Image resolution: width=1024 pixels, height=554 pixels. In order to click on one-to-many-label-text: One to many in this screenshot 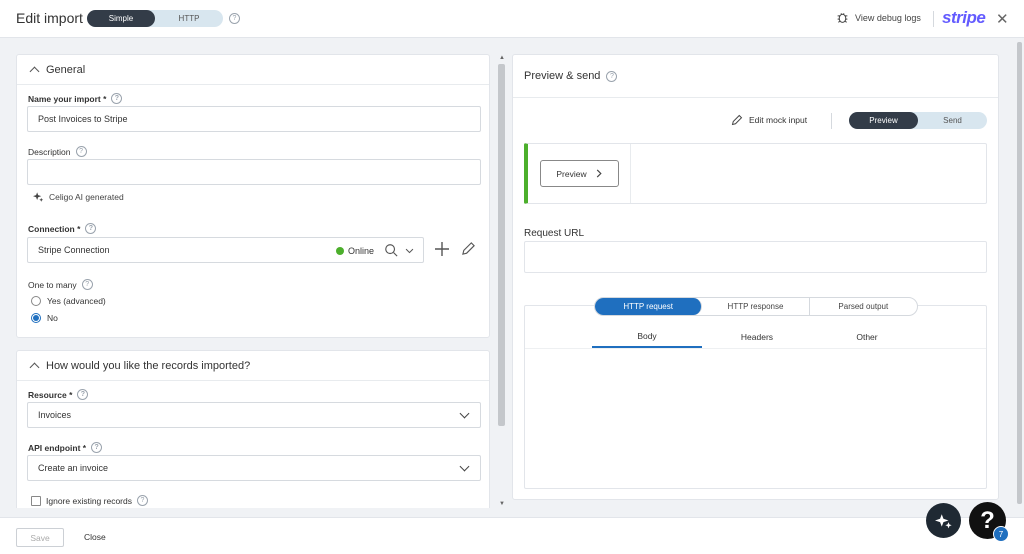, I will do `click(52, 284)`.